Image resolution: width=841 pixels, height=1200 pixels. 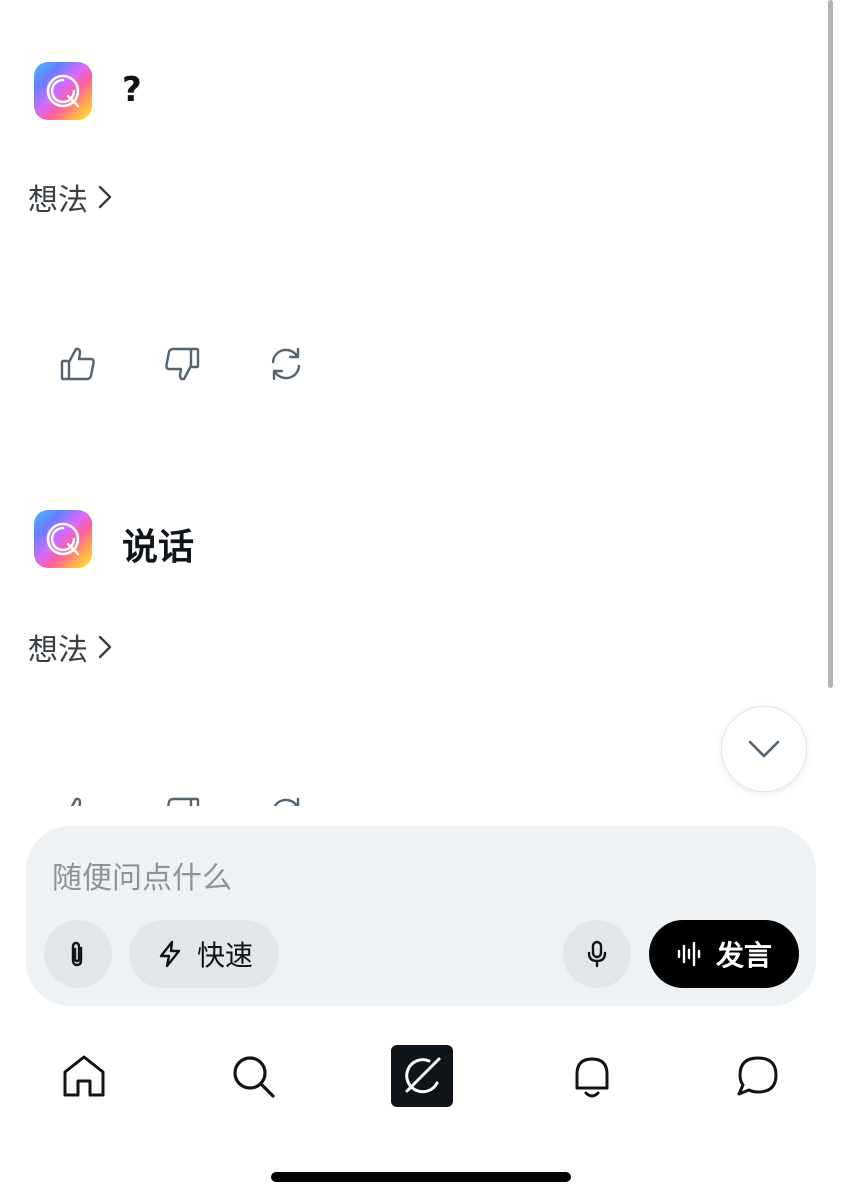 I want to click on scrollbar, so click(x=830, y=344).